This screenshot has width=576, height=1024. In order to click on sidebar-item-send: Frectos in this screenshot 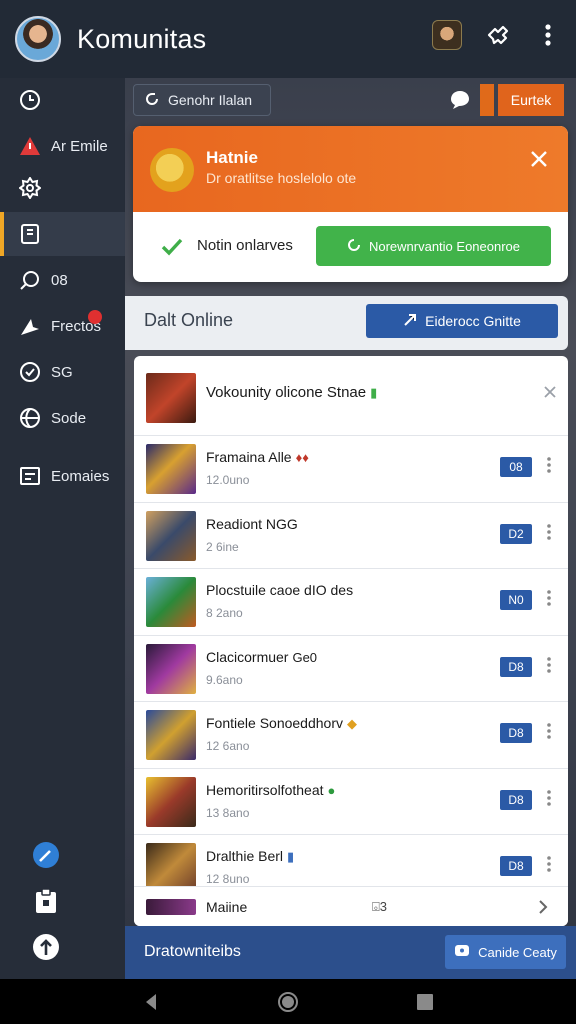, I will do `click(62, 326)`.